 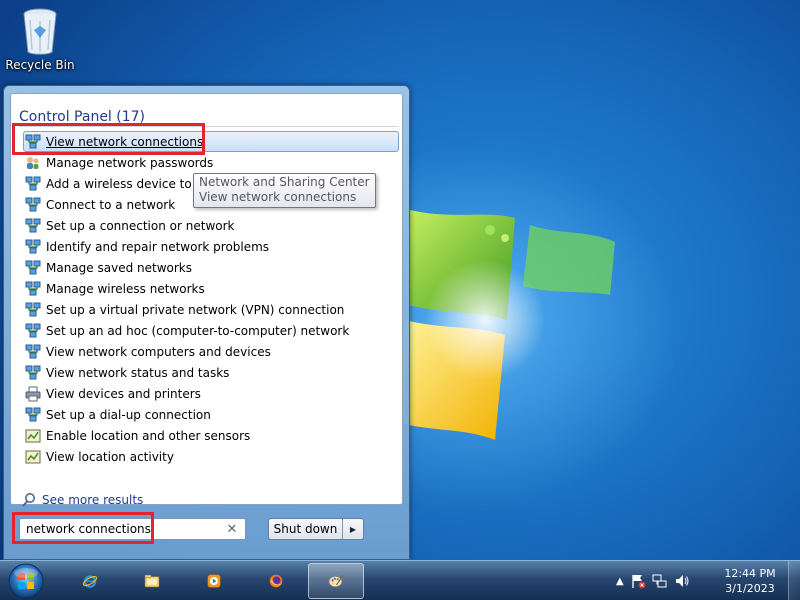 I want to click on start-search-input, so click(x=125, y=529).